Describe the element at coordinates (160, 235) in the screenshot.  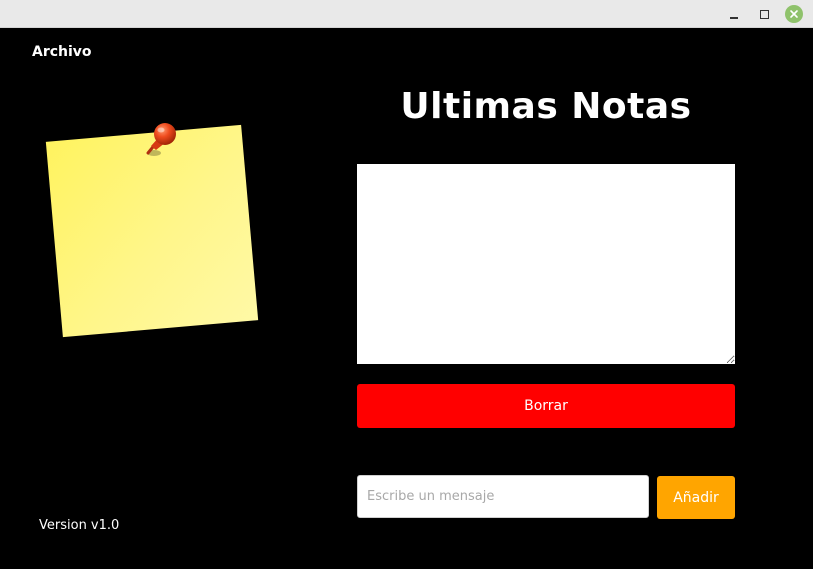
I see `sticky-note-illustration` at that location.